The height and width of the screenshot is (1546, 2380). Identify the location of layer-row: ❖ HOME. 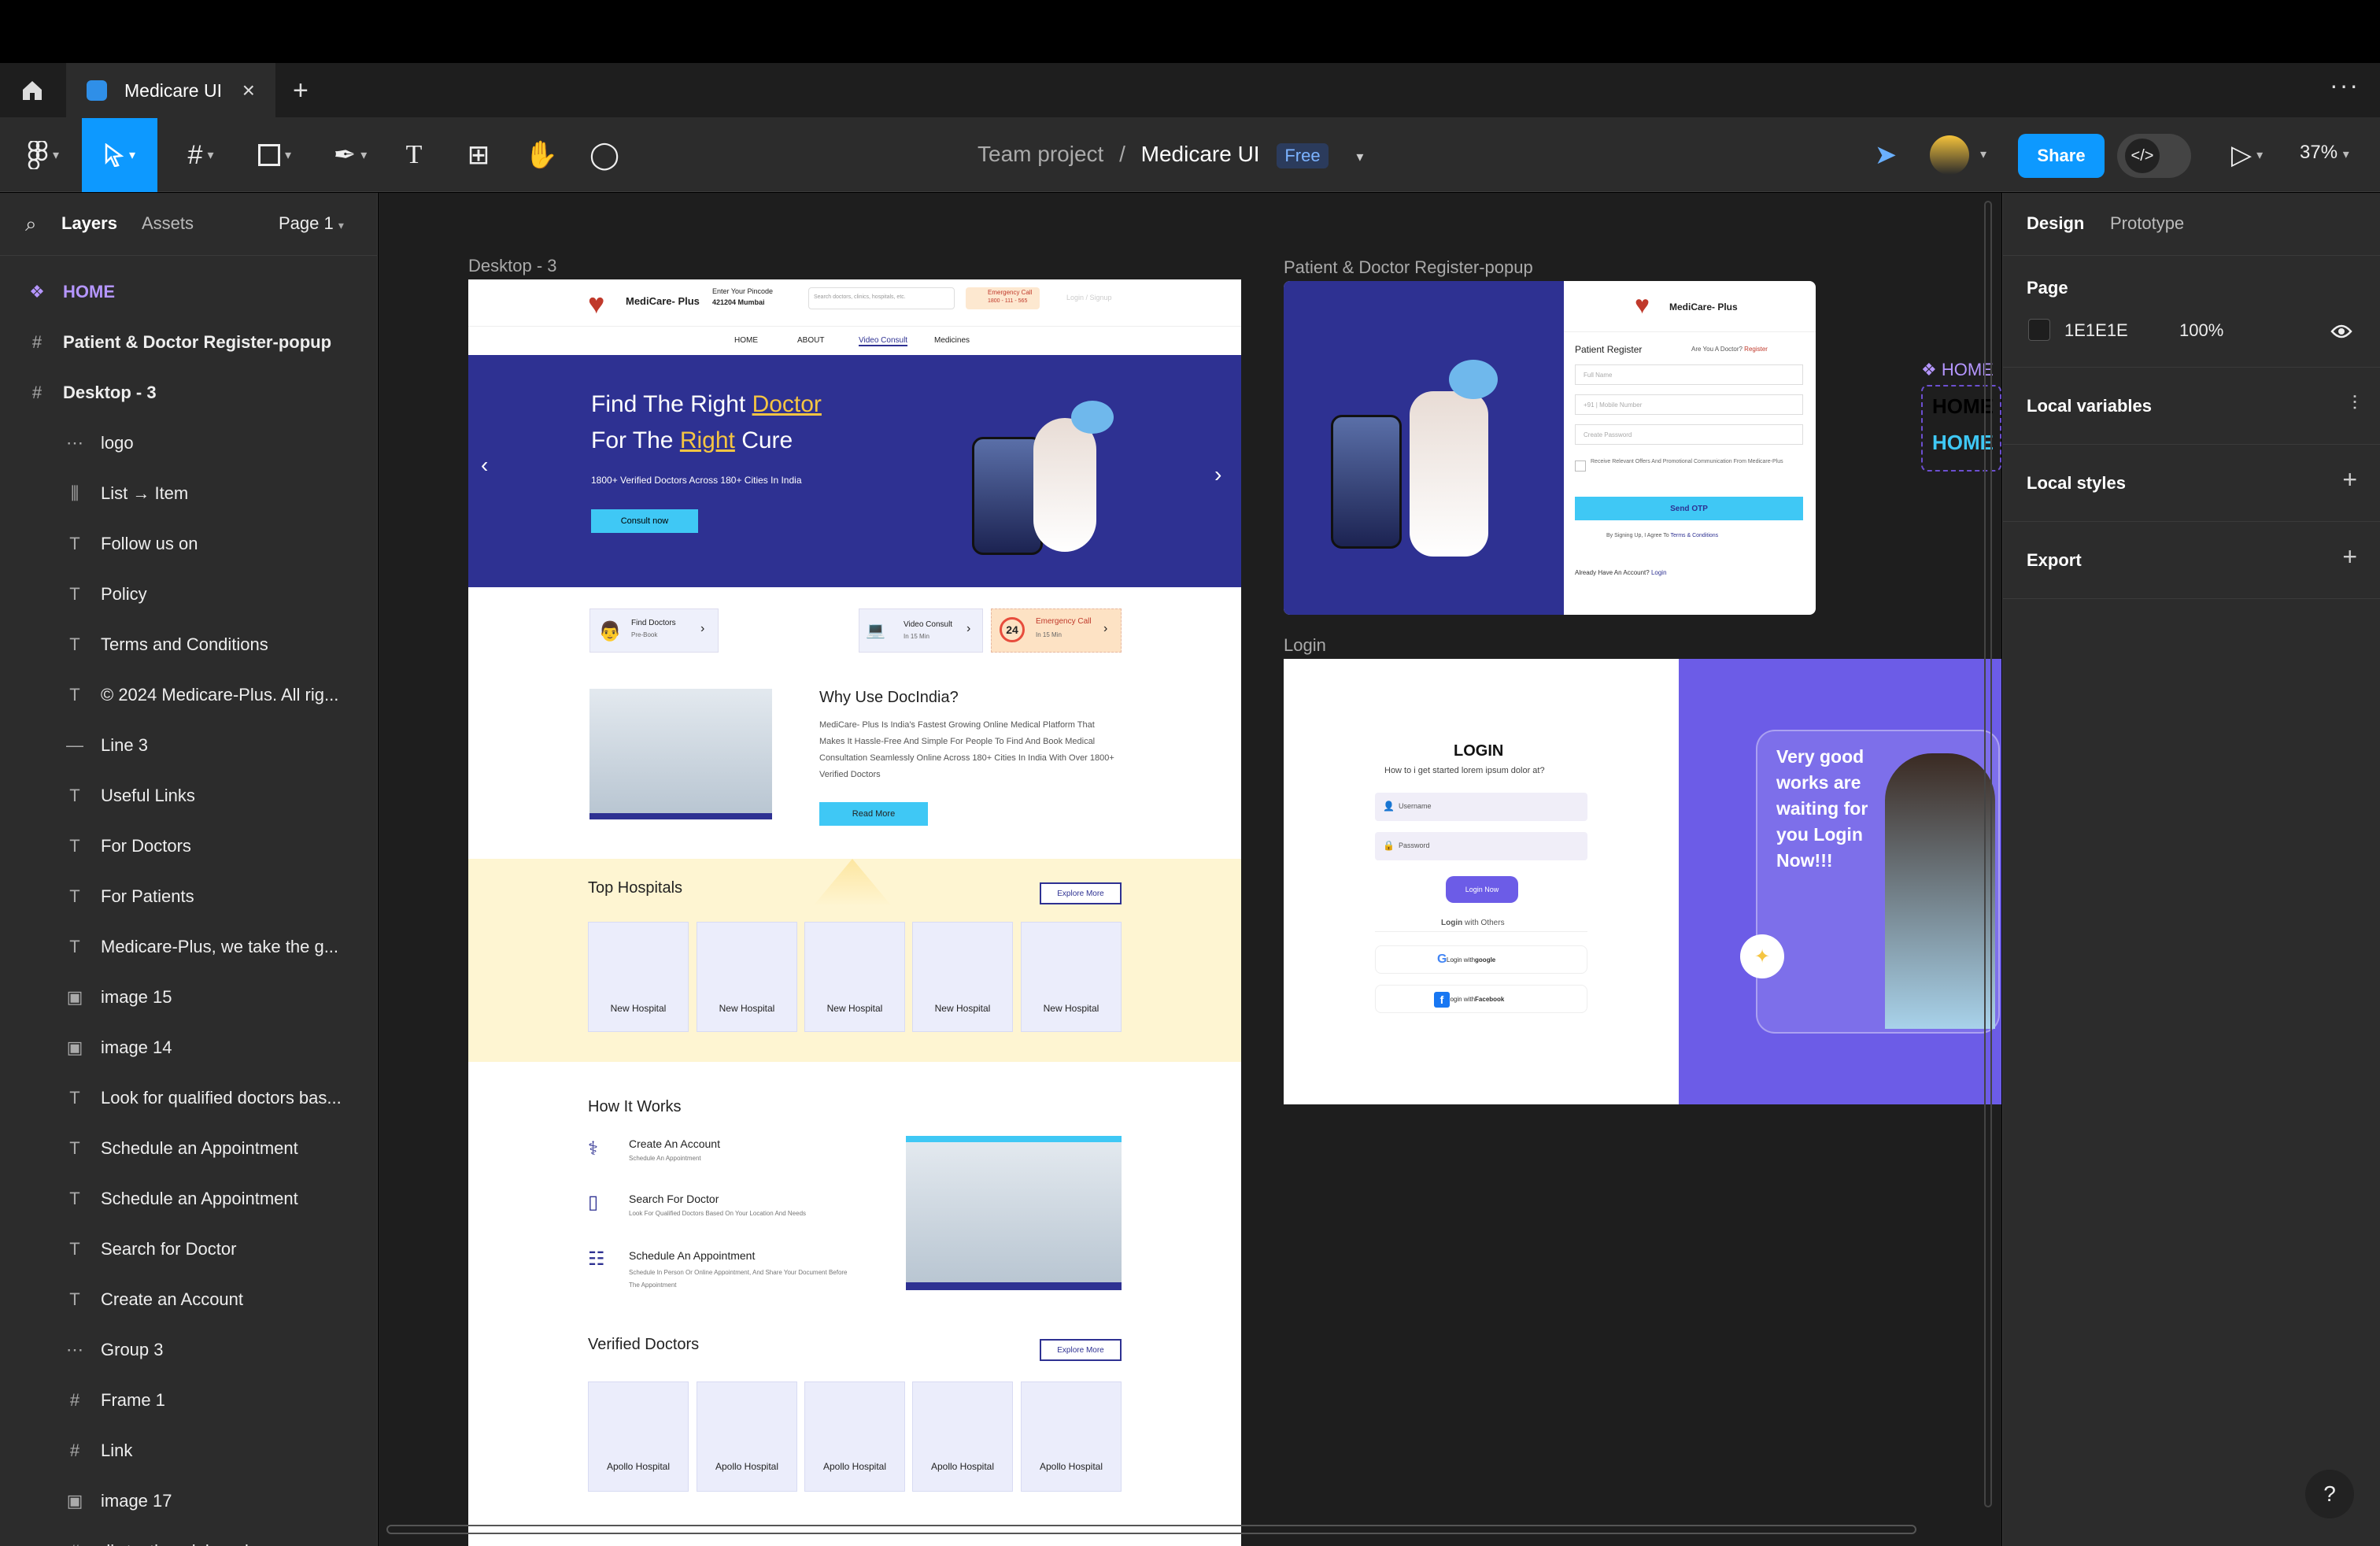
(188, 292).